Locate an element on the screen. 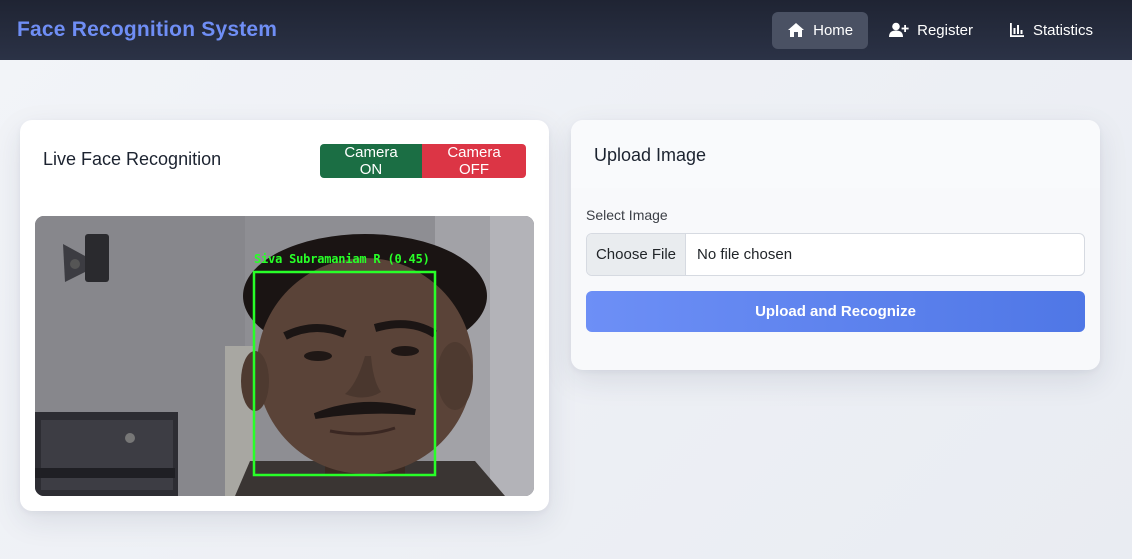 The image size is (1132, 559). nav-register: Register is located at coordinates (931, 30).